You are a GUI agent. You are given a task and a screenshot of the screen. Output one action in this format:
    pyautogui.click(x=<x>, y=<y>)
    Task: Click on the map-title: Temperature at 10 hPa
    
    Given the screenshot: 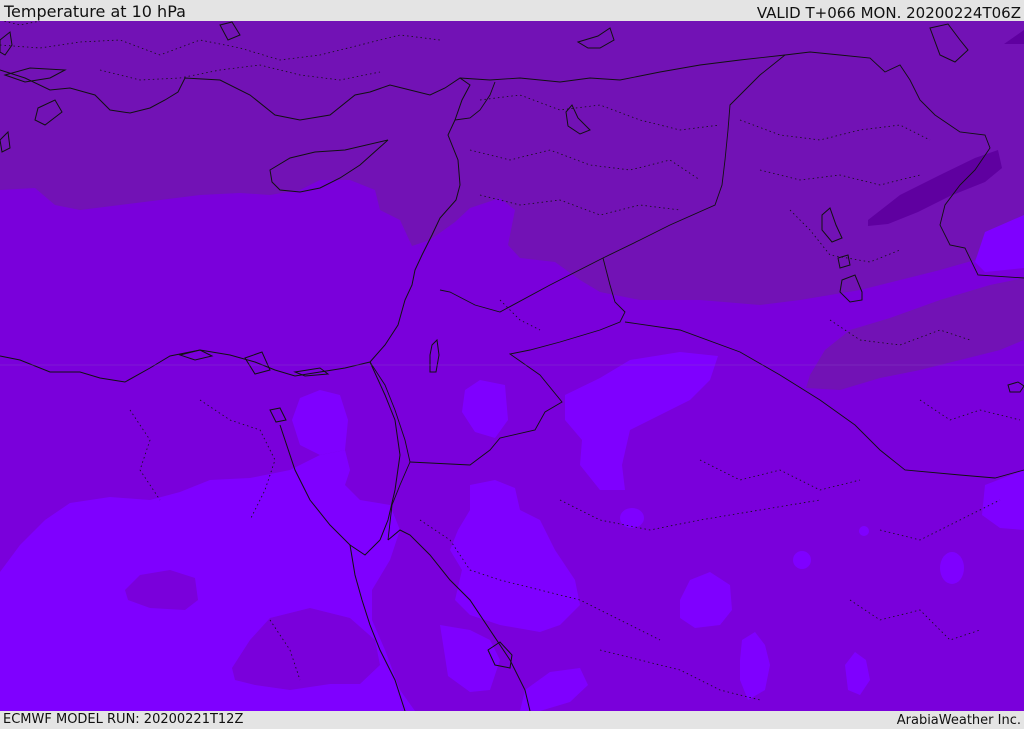 What is the action you would take?
    pyautogui.click(x=95, y=11)
    